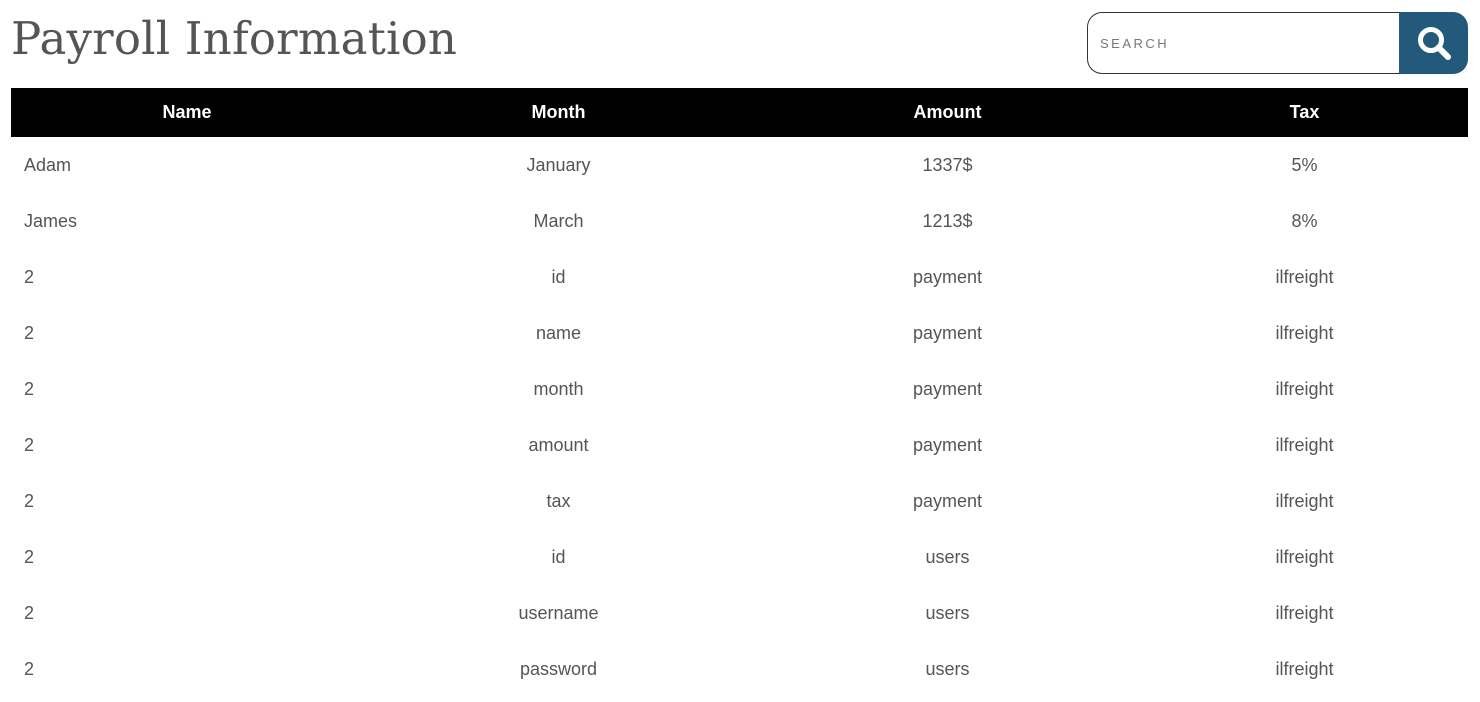 The width and height of the screenshot is (1480, 702). Describe the element at coordinates (558, 332) in the screenshot. I see `month-cell: name` at that location.